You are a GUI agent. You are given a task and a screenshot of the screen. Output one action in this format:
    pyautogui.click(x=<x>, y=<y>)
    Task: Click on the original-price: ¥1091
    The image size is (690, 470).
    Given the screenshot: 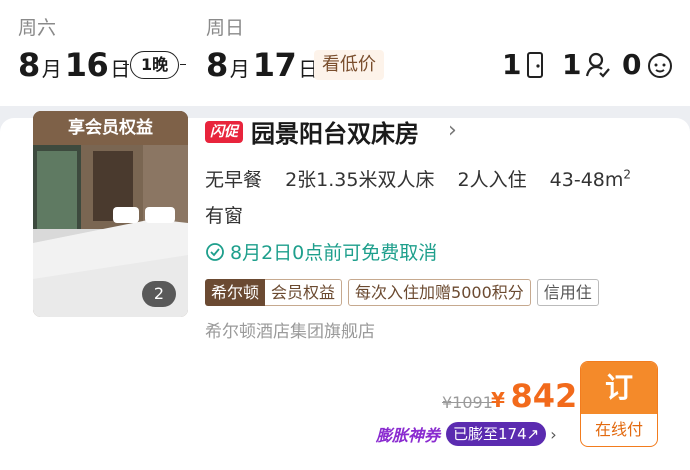 What is the action you would take?
    pyautogui.click(x=467, y=402)
    